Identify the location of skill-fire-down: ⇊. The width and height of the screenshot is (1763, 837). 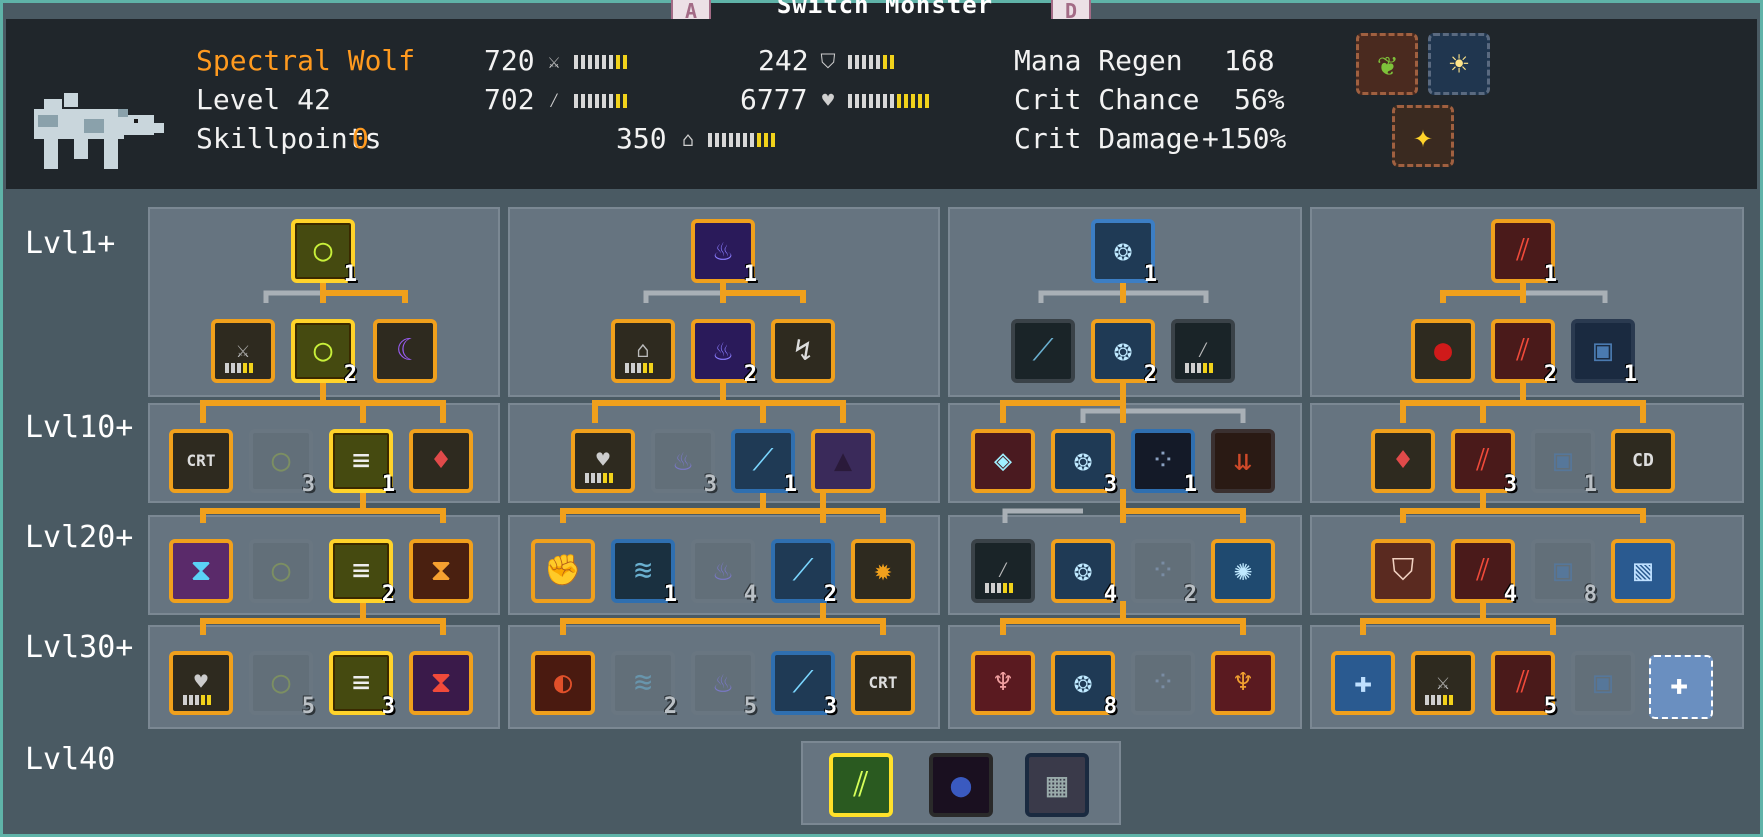
(1243, 461).